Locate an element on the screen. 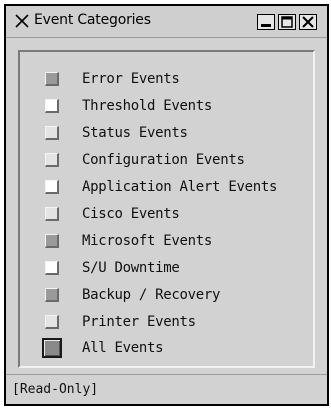 This screenshot has height=410, width=331. maximize-icon is located at coordinates (287, 22).